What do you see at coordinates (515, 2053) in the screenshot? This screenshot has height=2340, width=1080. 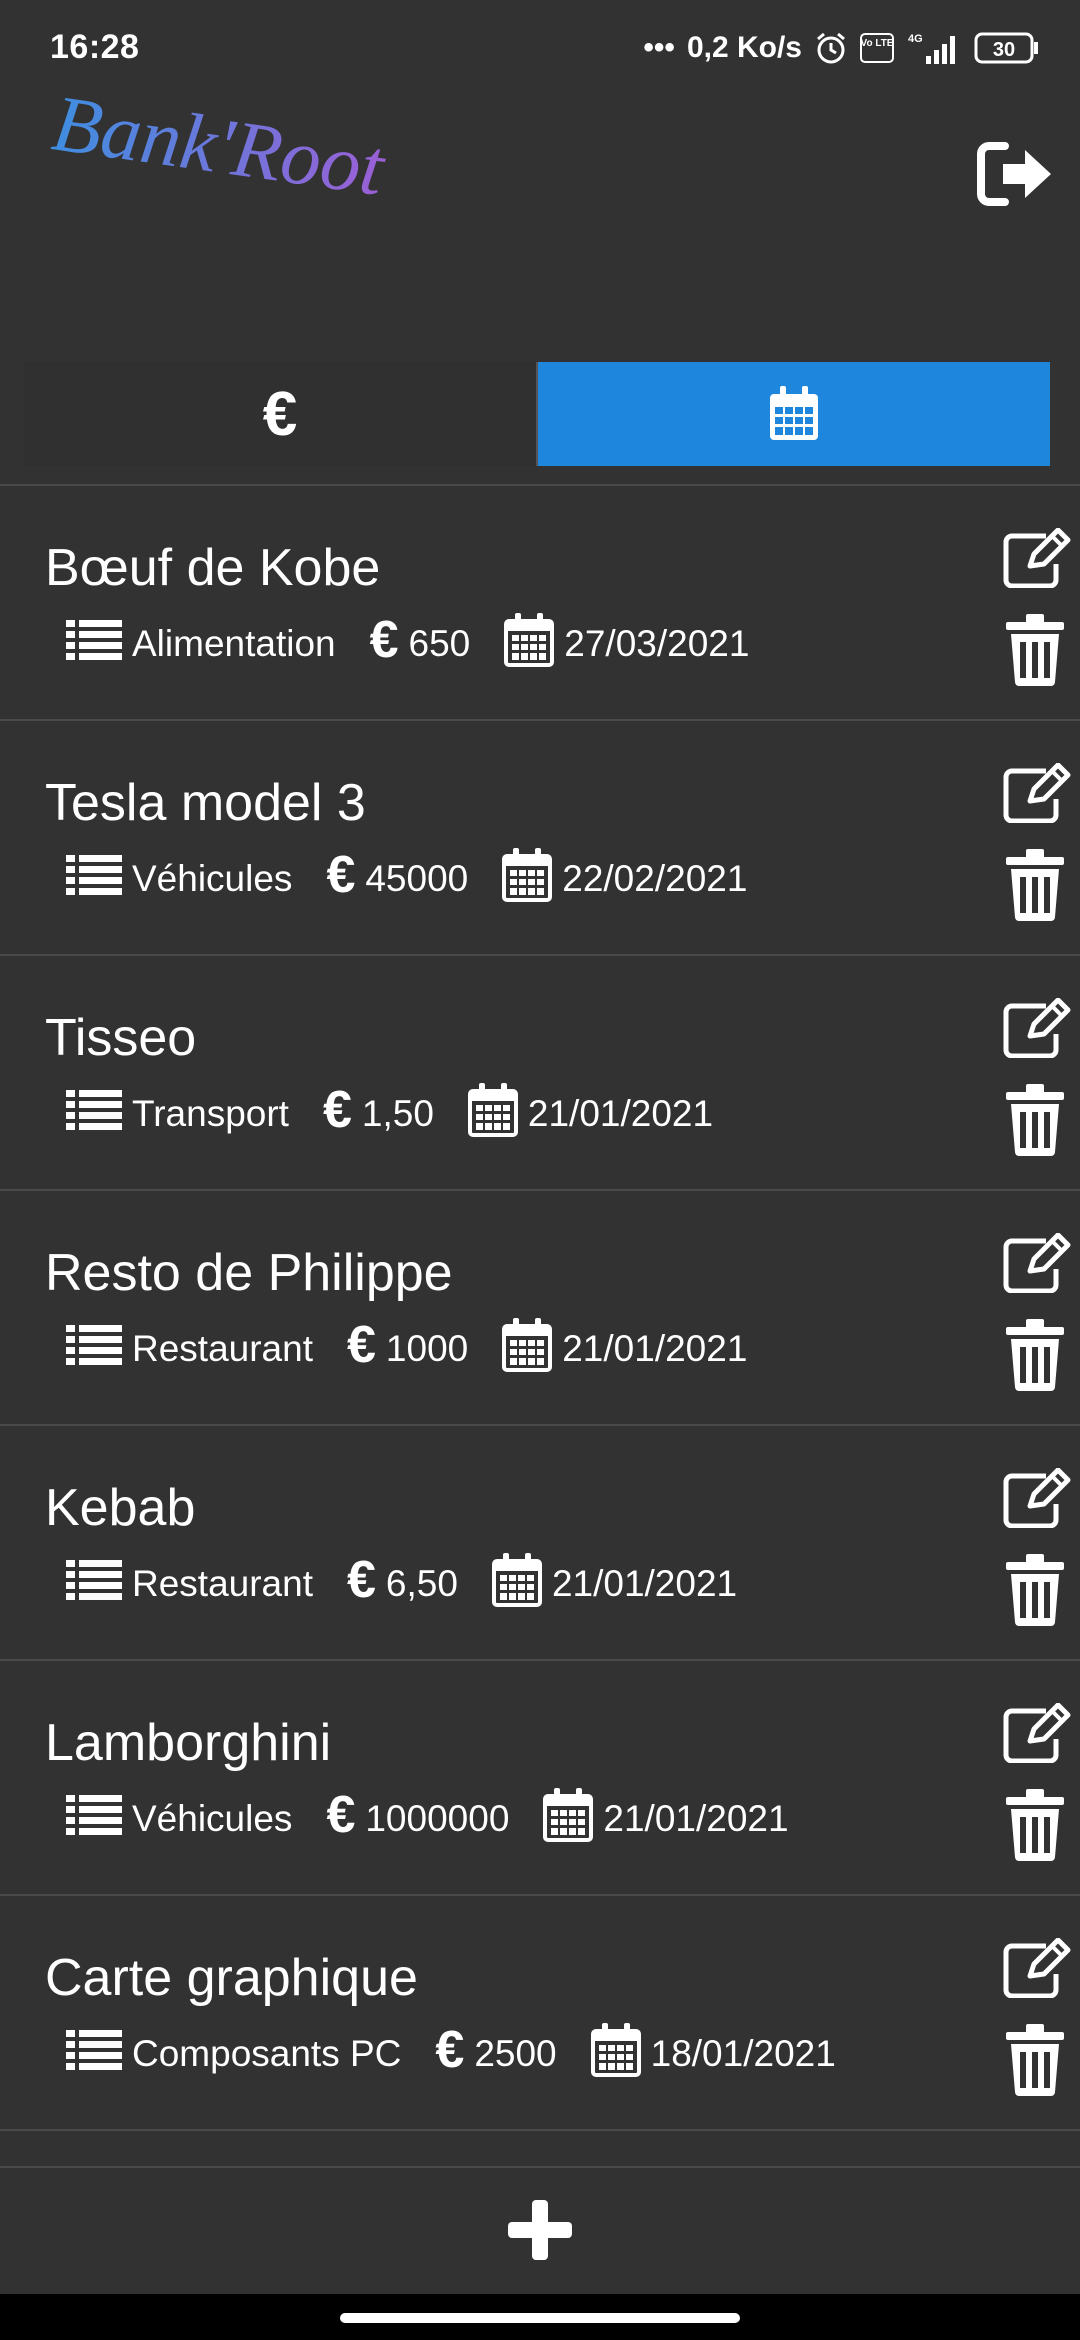 I see `amount-value: 2500` at bounding box center [515, 2053].